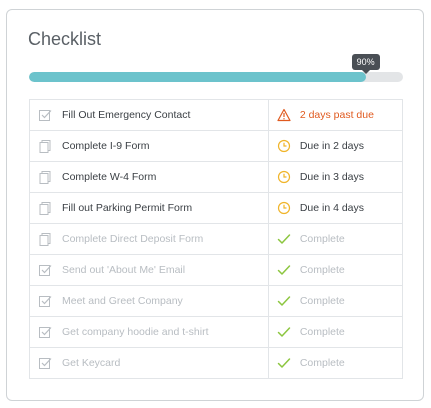 The width and height of the screenshot is (431, 408). Describe the element at coordinates (332, 208) in the screenshot. I see `status-label: Due in 4 days` at that location.